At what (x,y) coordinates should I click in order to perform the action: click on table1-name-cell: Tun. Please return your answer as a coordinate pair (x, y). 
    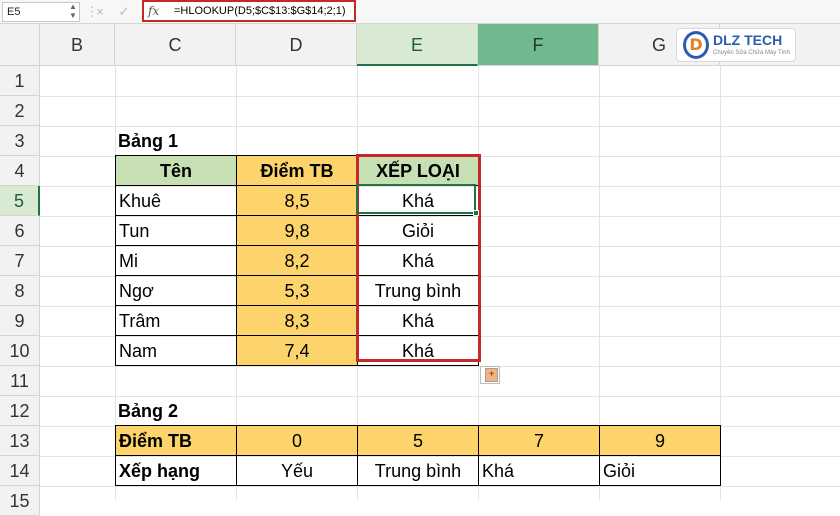
    Looking at the image, I should click on (176, 230).